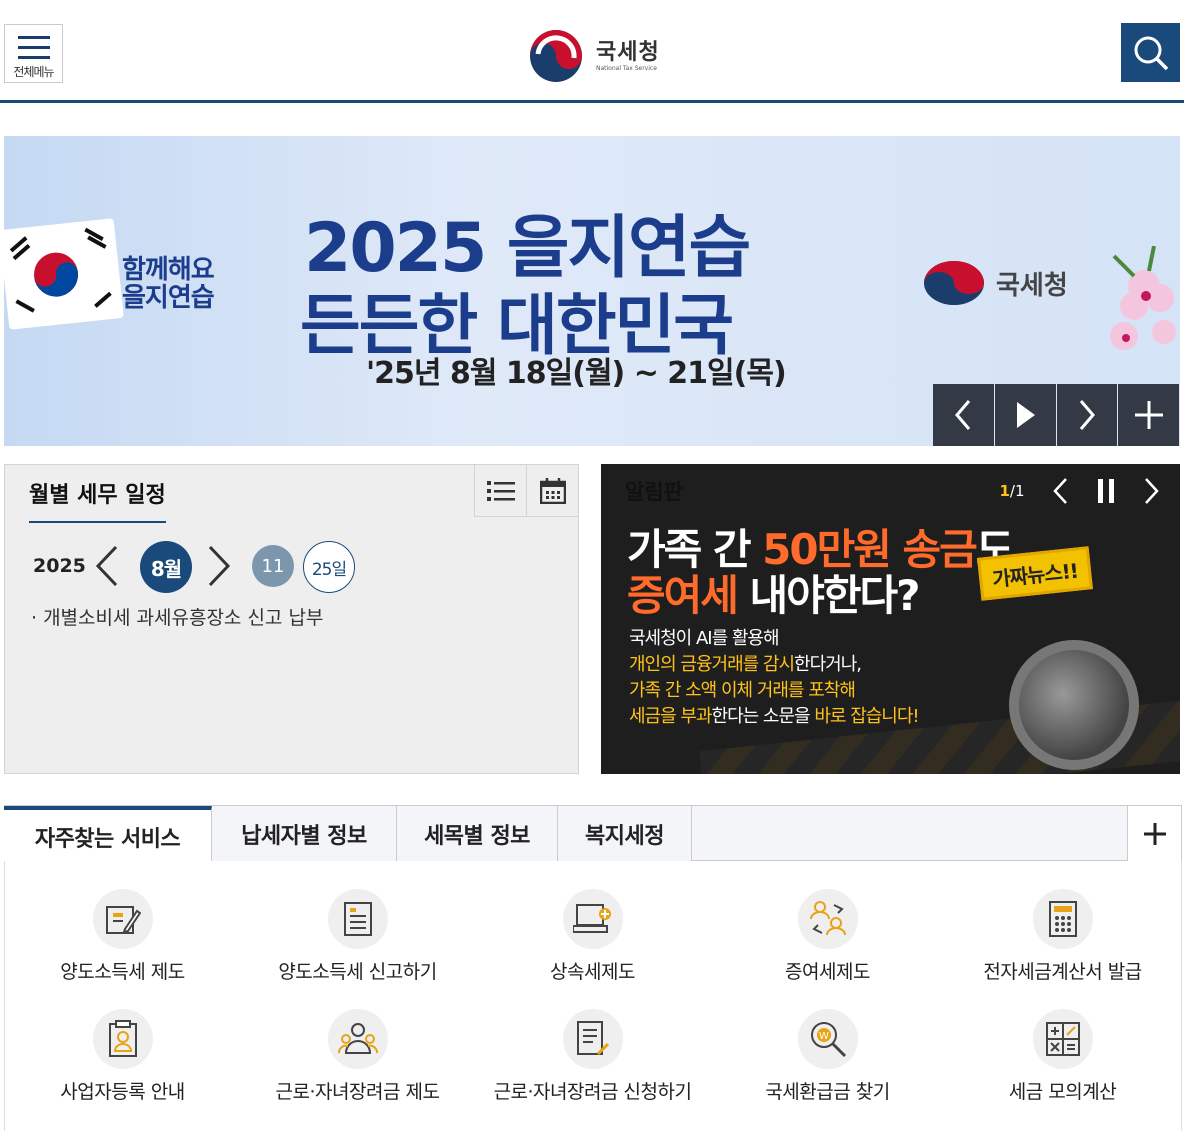 The height and width of the screenshot is (1131, 1184). I want to click on banner-play-button, so click(1025, 415).